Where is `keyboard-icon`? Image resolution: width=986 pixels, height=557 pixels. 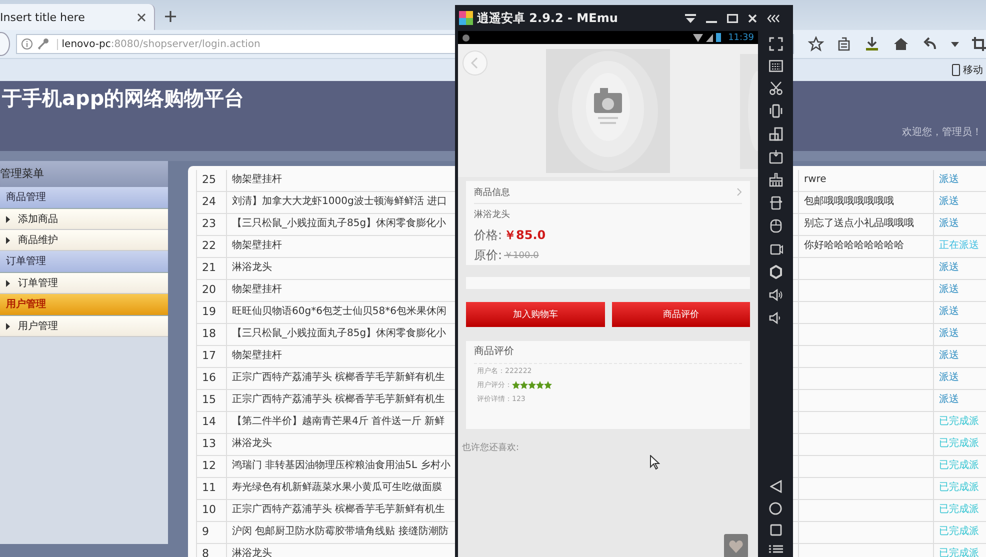 keyboard-icon is located at coordinates (775, 66).